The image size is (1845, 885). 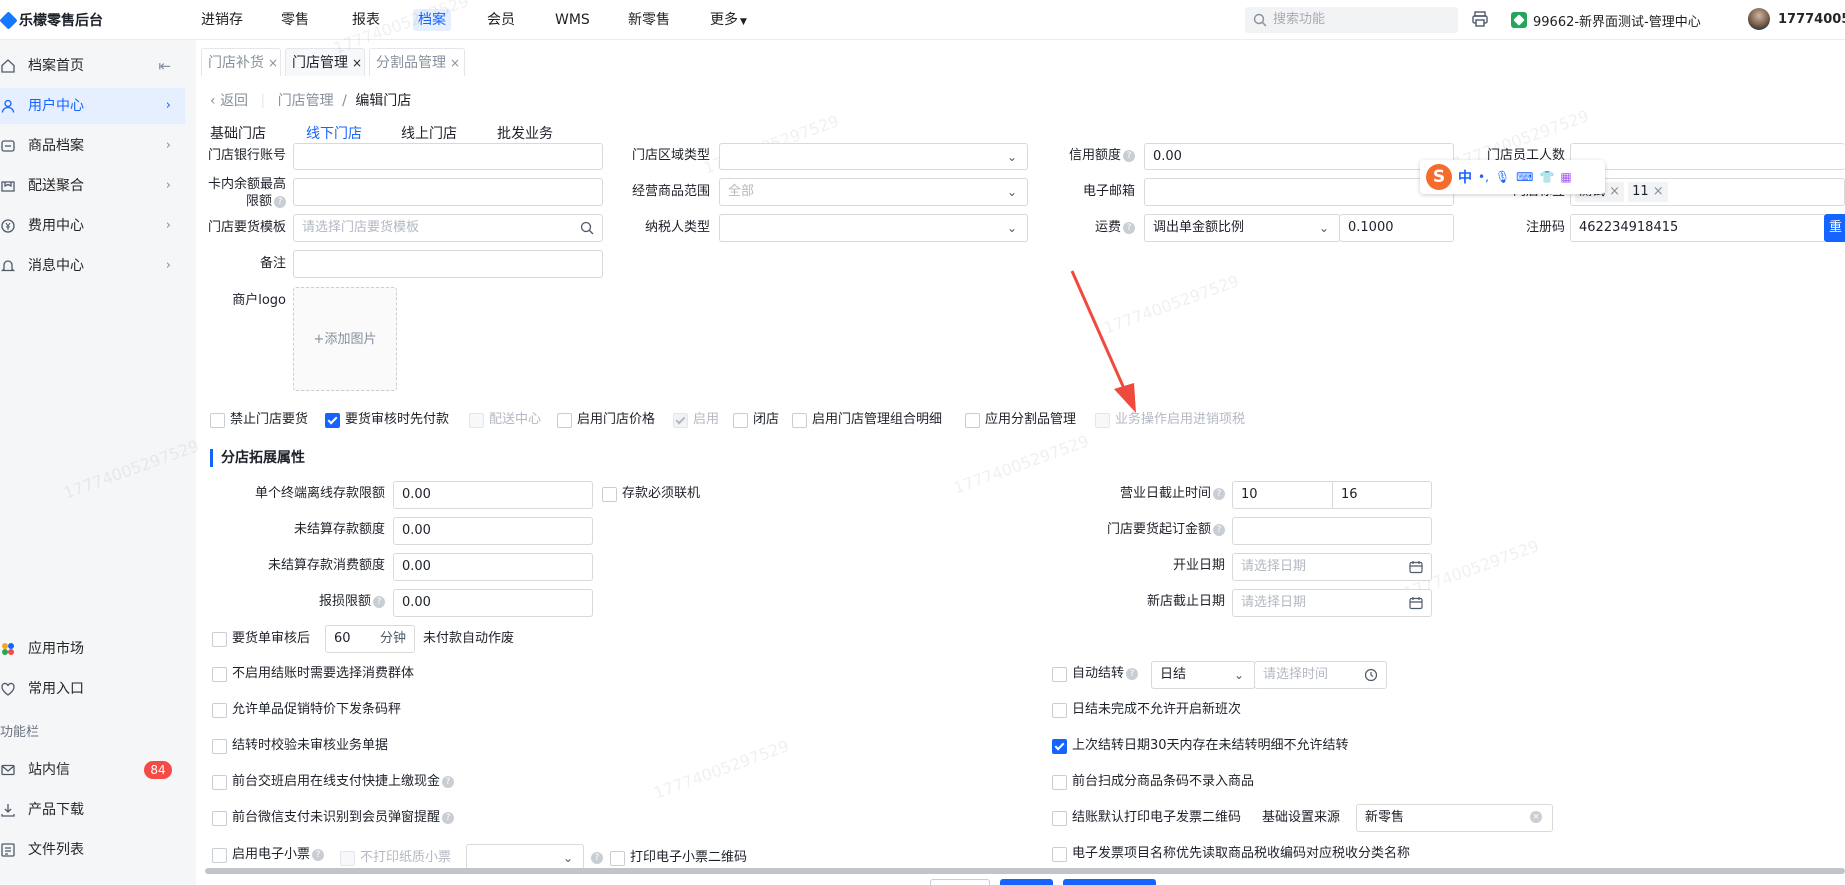 I want to click on sidebar-item-expense: 费用中心 ›, so click(x=92, y=226).